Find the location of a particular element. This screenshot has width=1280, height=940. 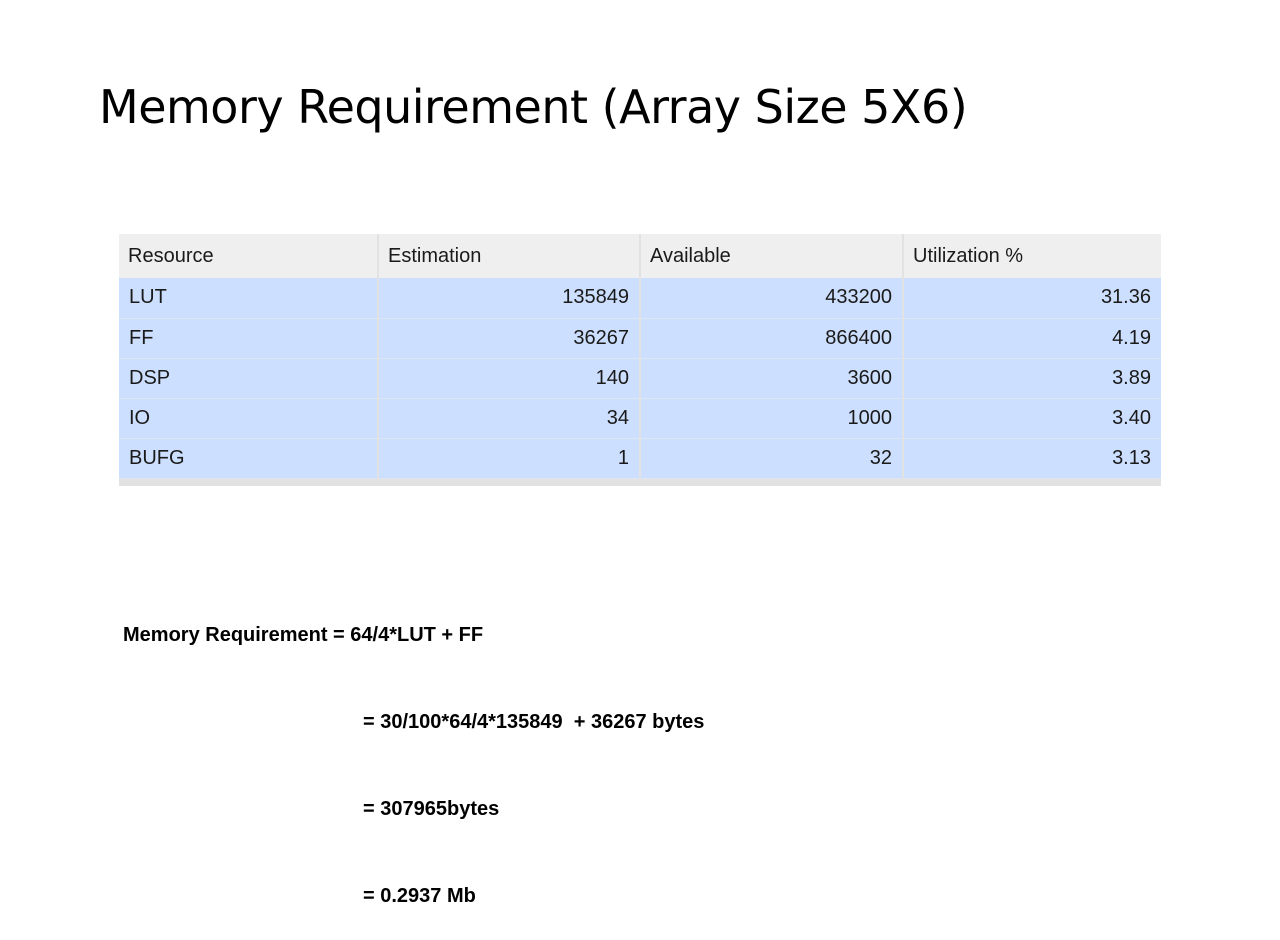

formula-line-bytes-result: = 307965bytes is located at coordinates (431, 809).